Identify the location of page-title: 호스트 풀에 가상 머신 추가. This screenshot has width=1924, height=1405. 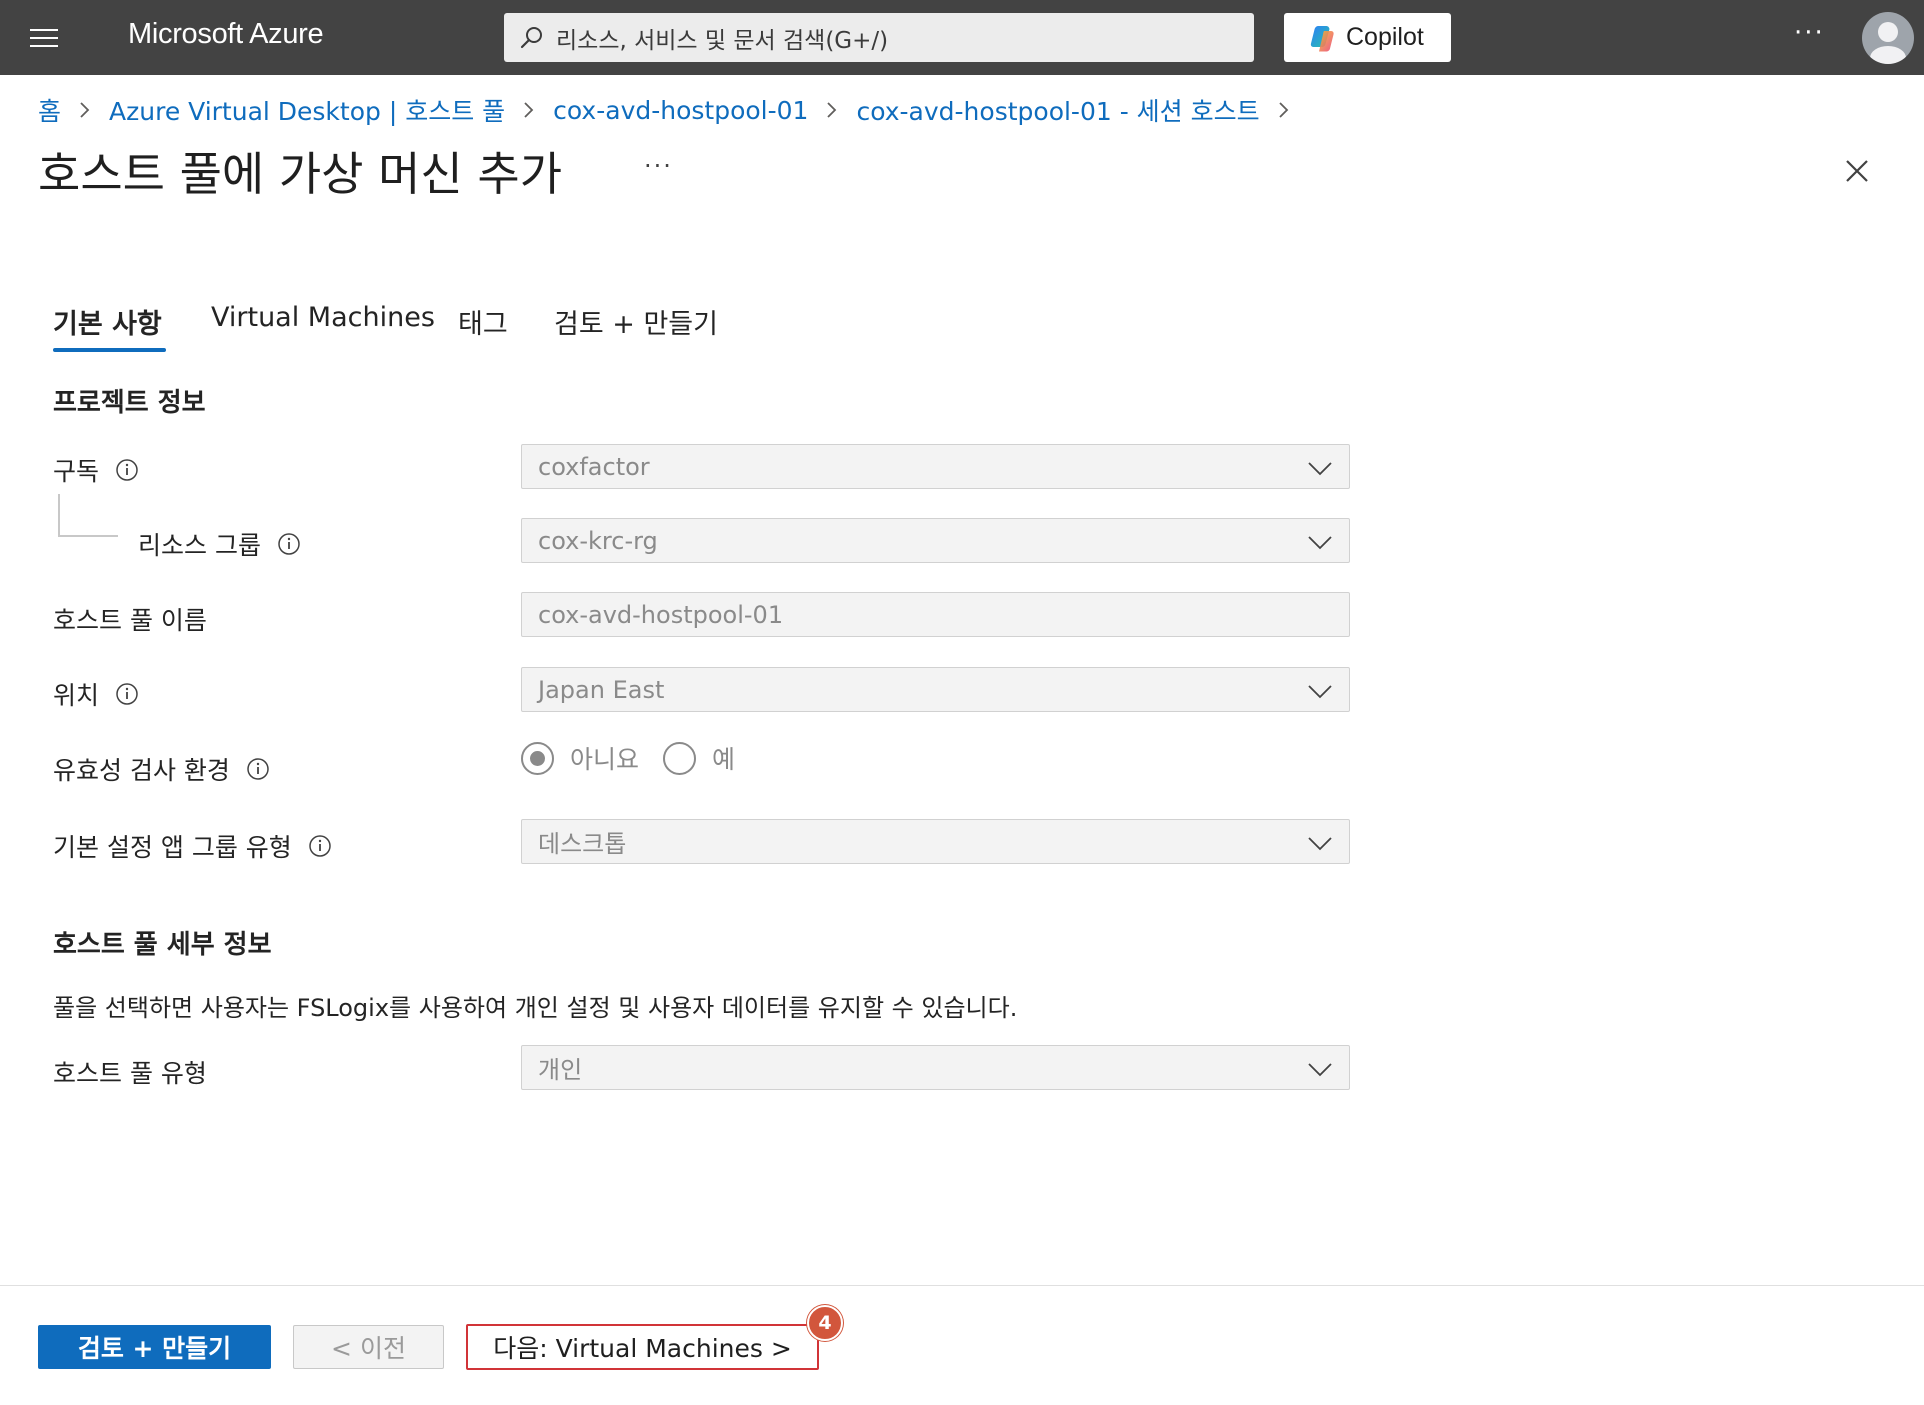
(300, 174).